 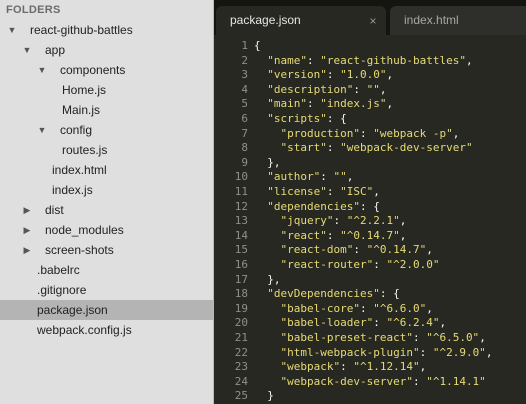 What do you see at coordinates (347, 265) in the screenshot?
I see `code-line: "react-router": "^2.0.0"` at bounding box center [347, 265].